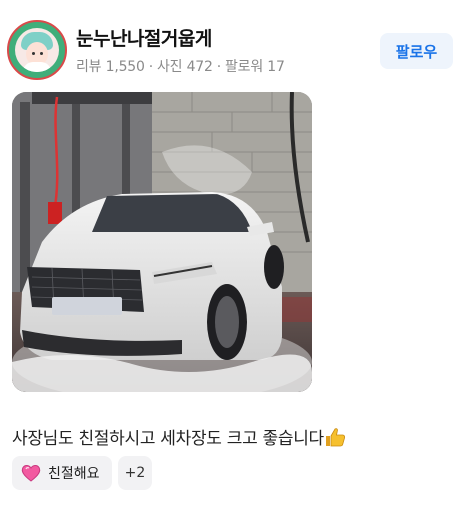  I want to click on heart-icon, so click(31, 473).